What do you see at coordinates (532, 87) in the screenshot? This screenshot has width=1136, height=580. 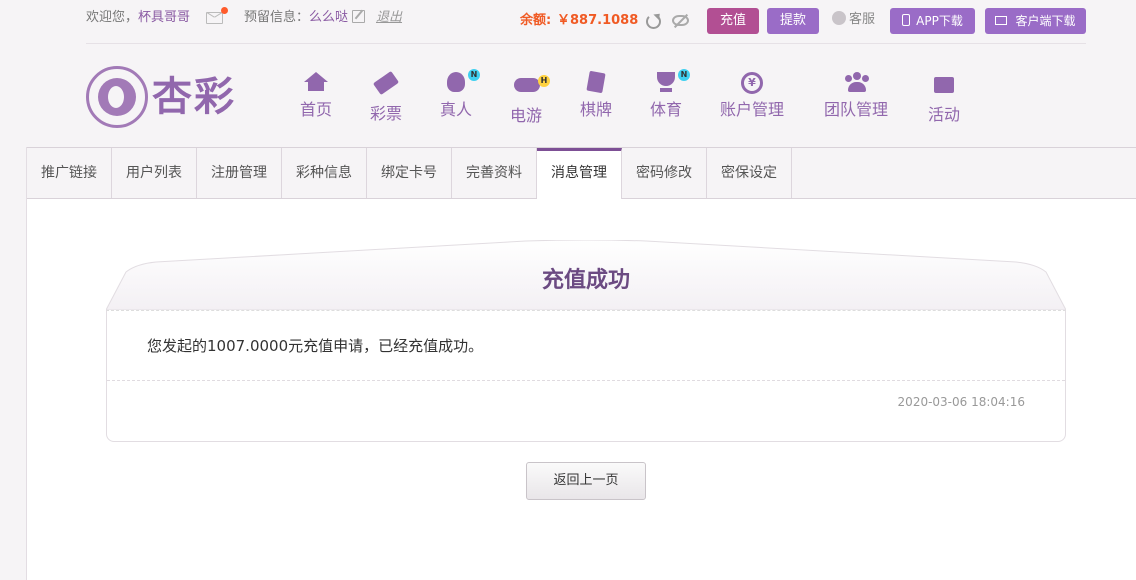 I see `gamepad-icon: H` at bounding box center [532, 87].